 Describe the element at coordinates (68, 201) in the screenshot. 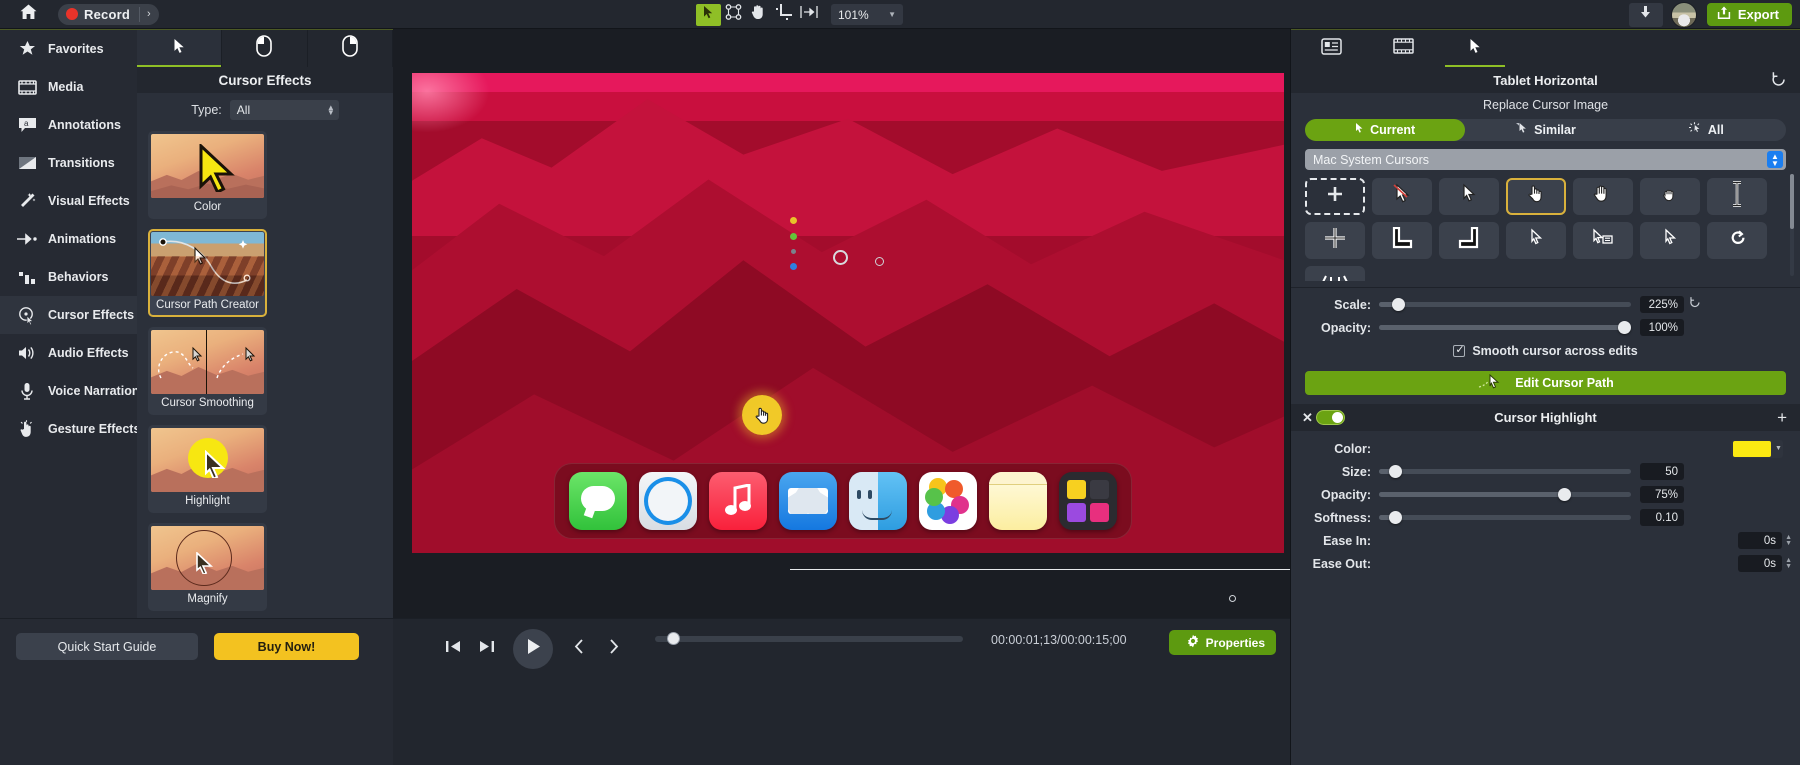

I see `sidebar-item-visual-effects: Visual Effects` at that location.